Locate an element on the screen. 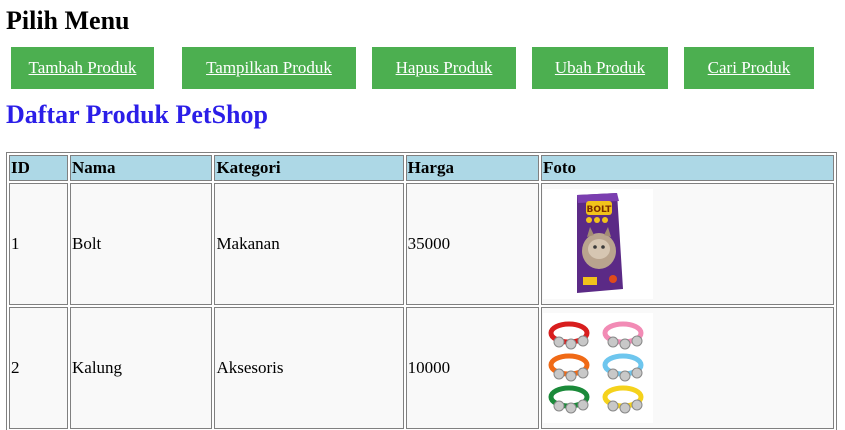  header-foto: Foto is located at coordinates (687, 168).